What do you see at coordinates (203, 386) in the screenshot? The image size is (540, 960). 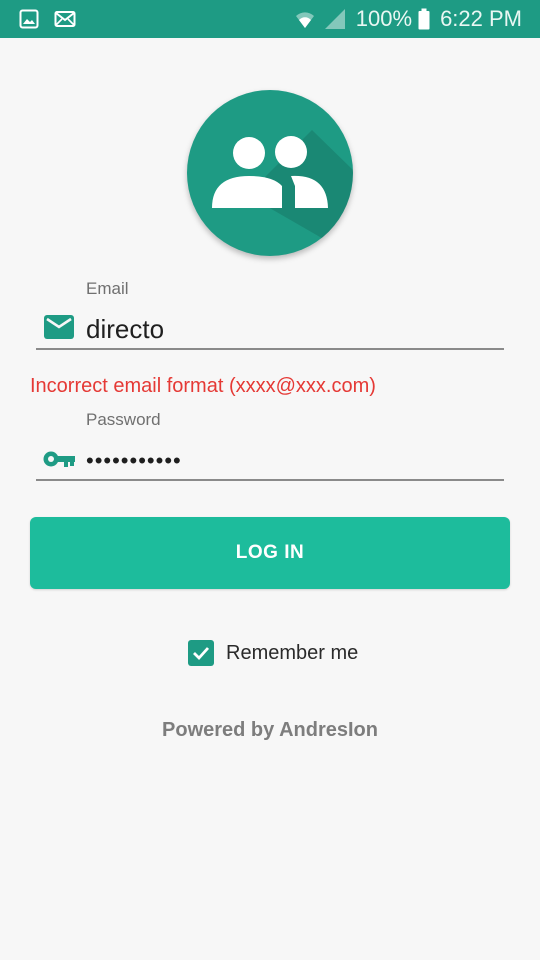 I see `email-error-message: Incorrect email format (xxxx@xxx.com)` at bounding box center [203, 386].